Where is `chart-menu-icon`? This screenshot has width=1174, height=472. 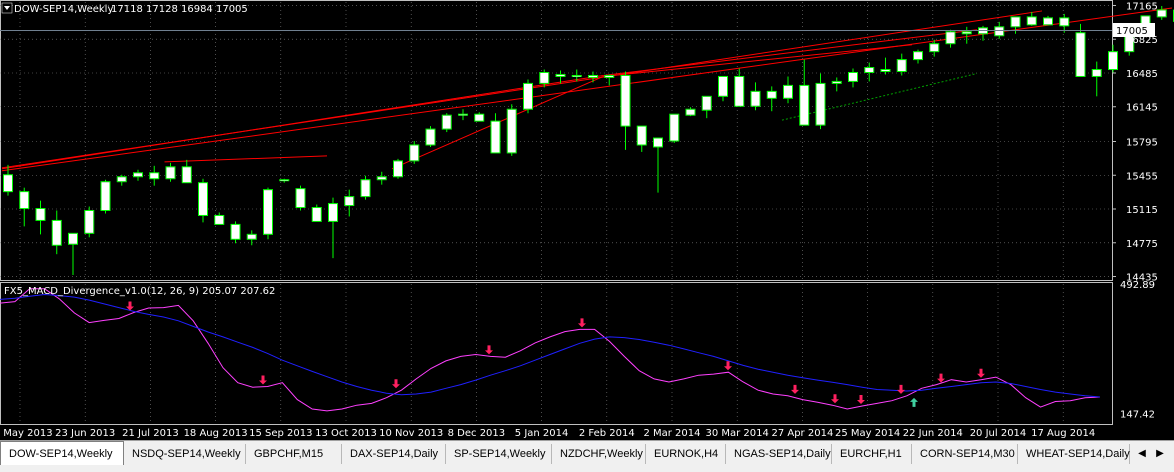
chart-menu-icon is located at coordinates (7, 8).